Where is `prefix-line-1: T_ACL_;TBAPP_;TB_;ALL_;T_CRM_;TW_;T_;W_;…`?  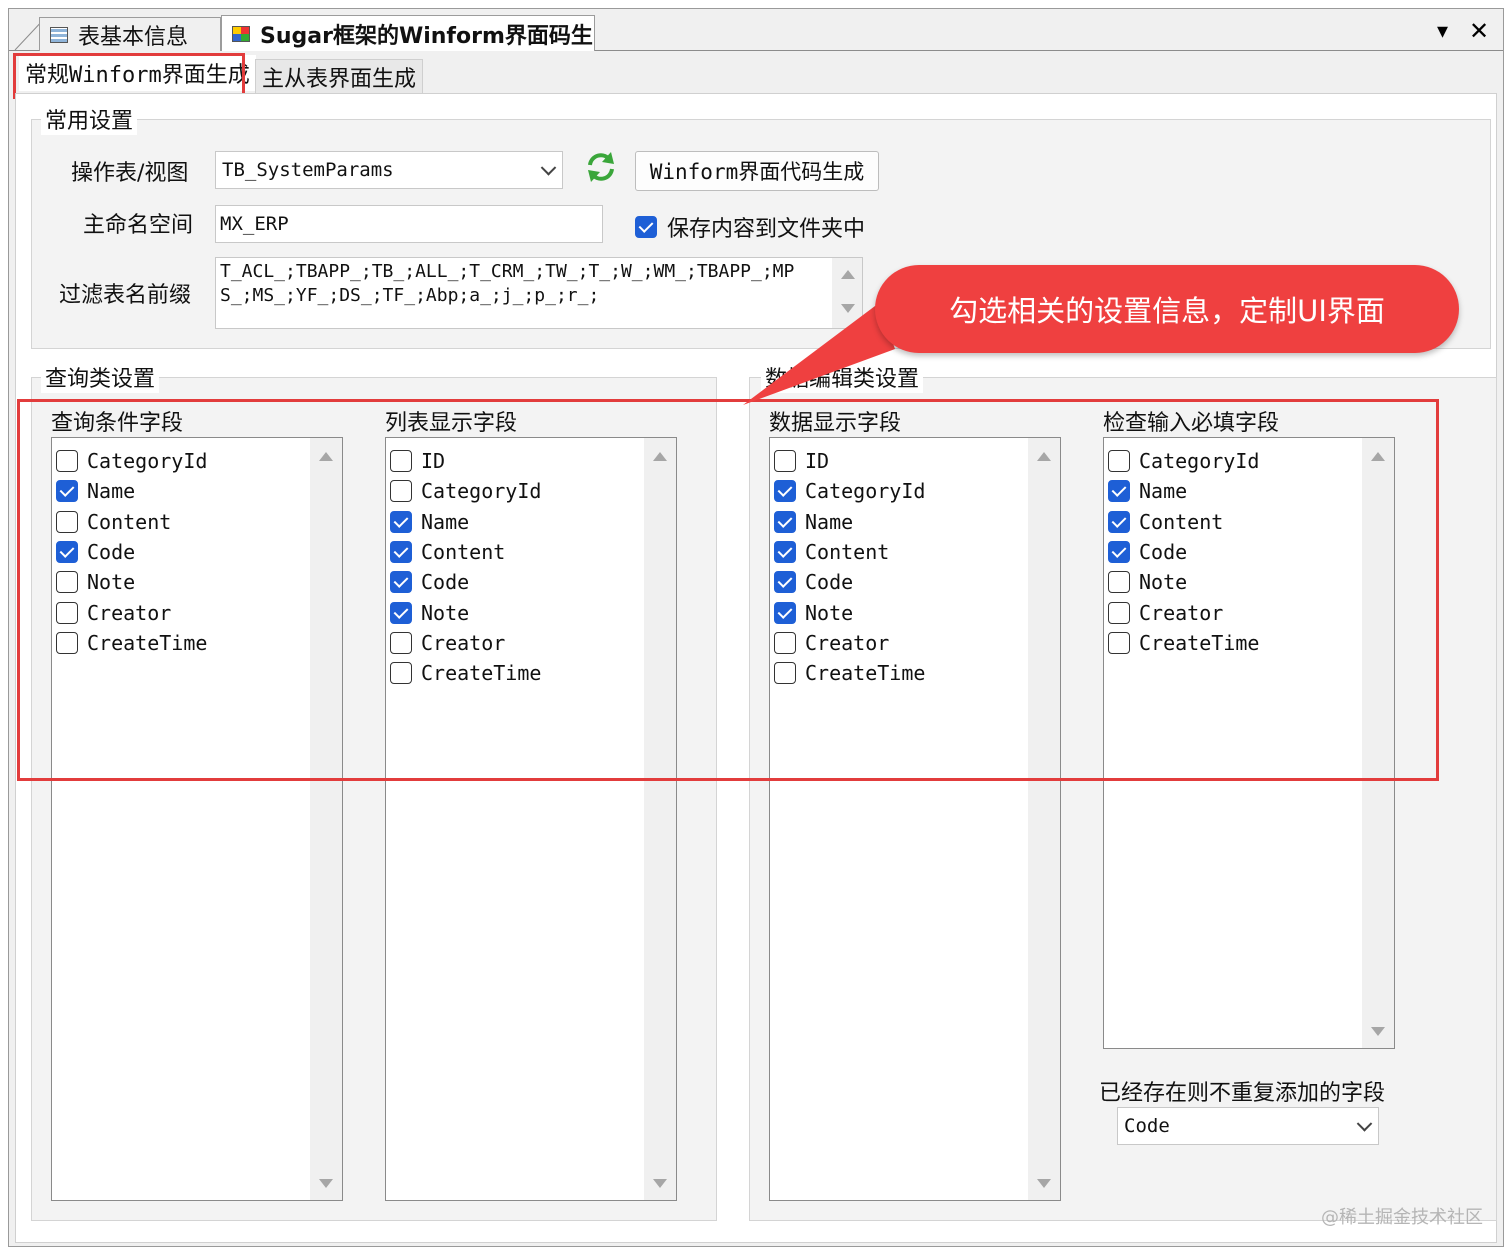
prefix-line-1: T_ACL_;TBAPP_;TB_;ALL_;T_CRM_;TW_;T_;W_;… is located at coordinates (507, 271).